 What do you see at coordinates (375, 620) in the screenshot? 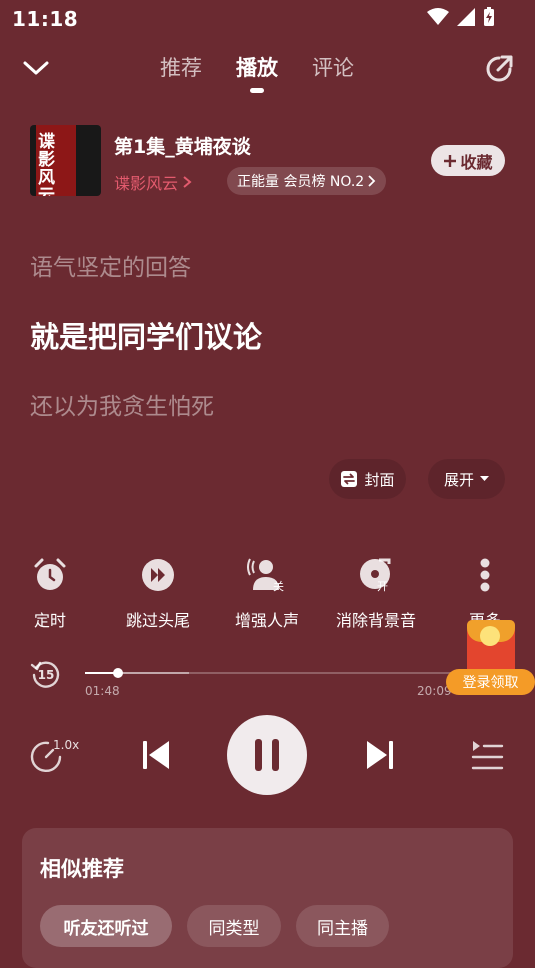
I see `remove-background-label: 消除背景音` at bounding box center [375, 620].